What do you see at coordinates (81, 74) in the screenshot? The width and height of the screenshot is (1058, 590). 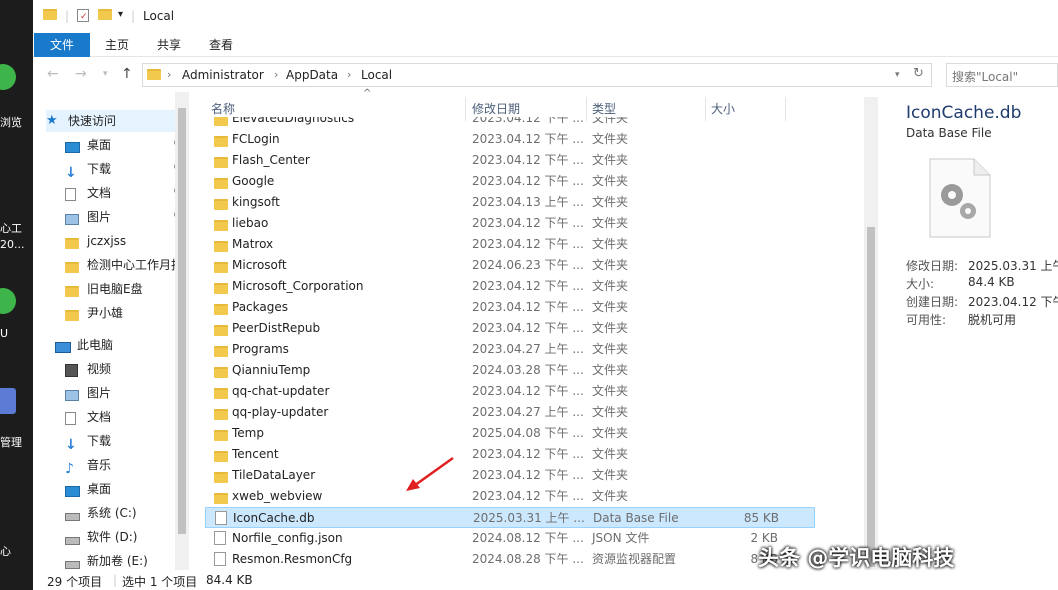 I see `forward-icon: →` at bounding box center [81, 74].